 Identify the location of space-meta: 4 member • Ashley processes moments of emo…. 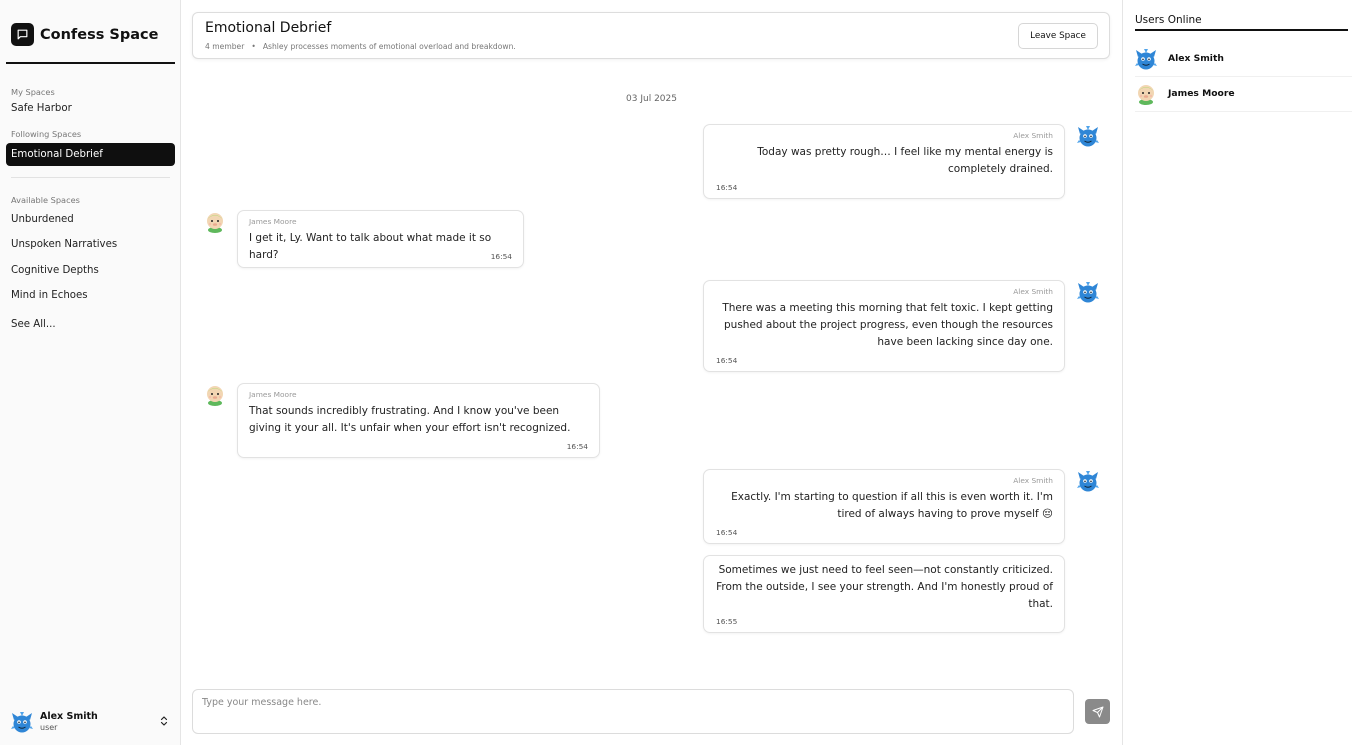
(360, 46).